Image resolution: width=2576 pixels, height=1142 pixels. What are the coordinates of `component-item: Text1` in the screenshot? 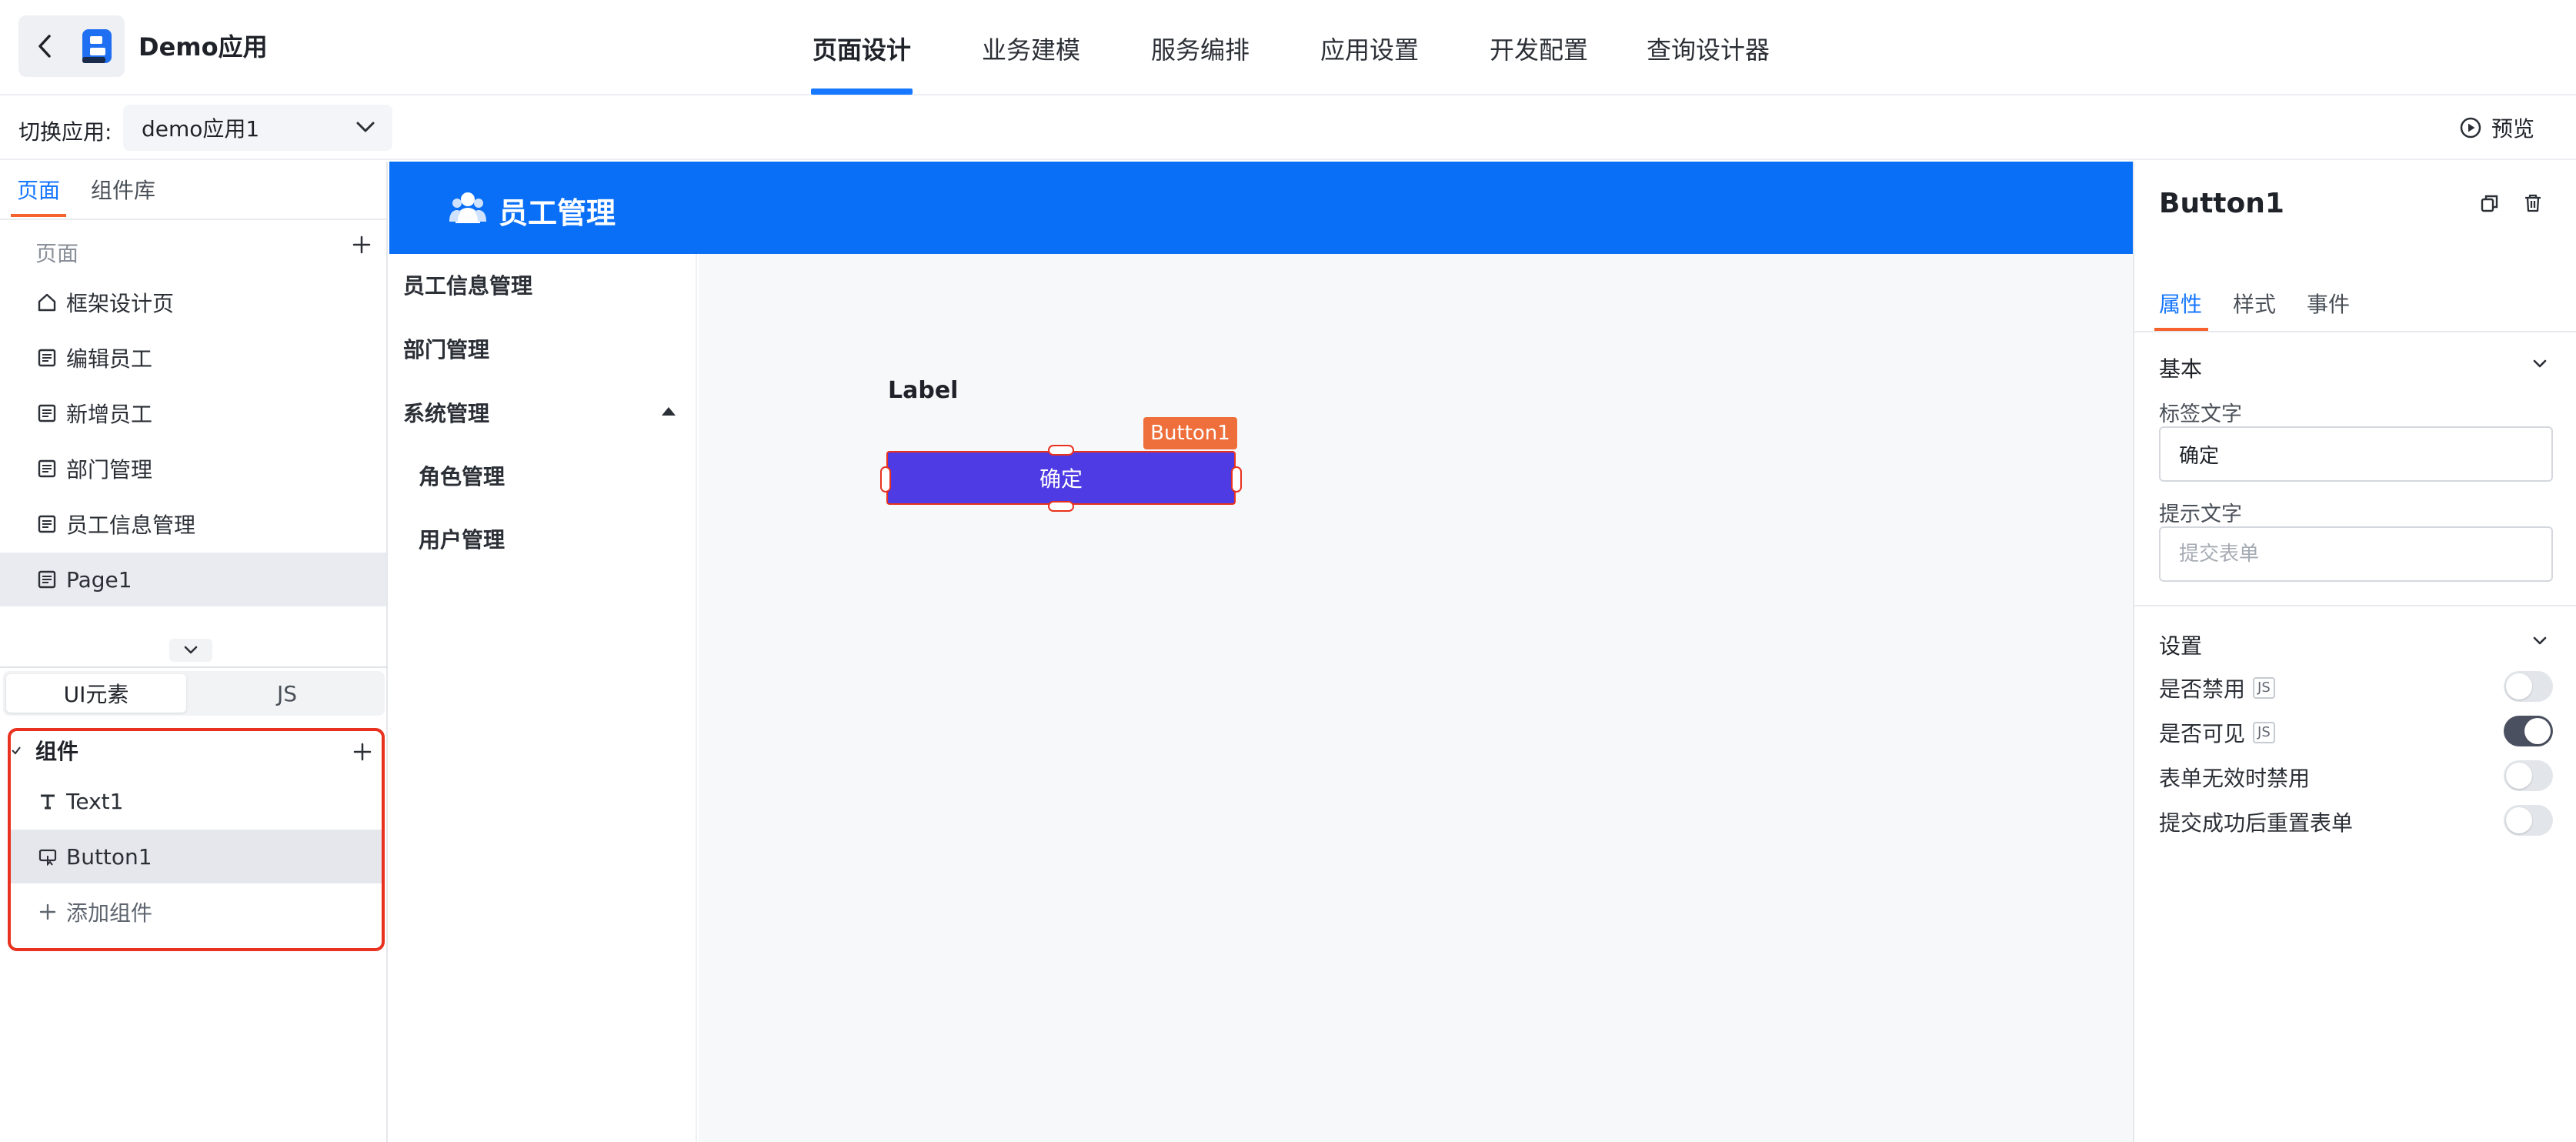 It's located at (197, 801).